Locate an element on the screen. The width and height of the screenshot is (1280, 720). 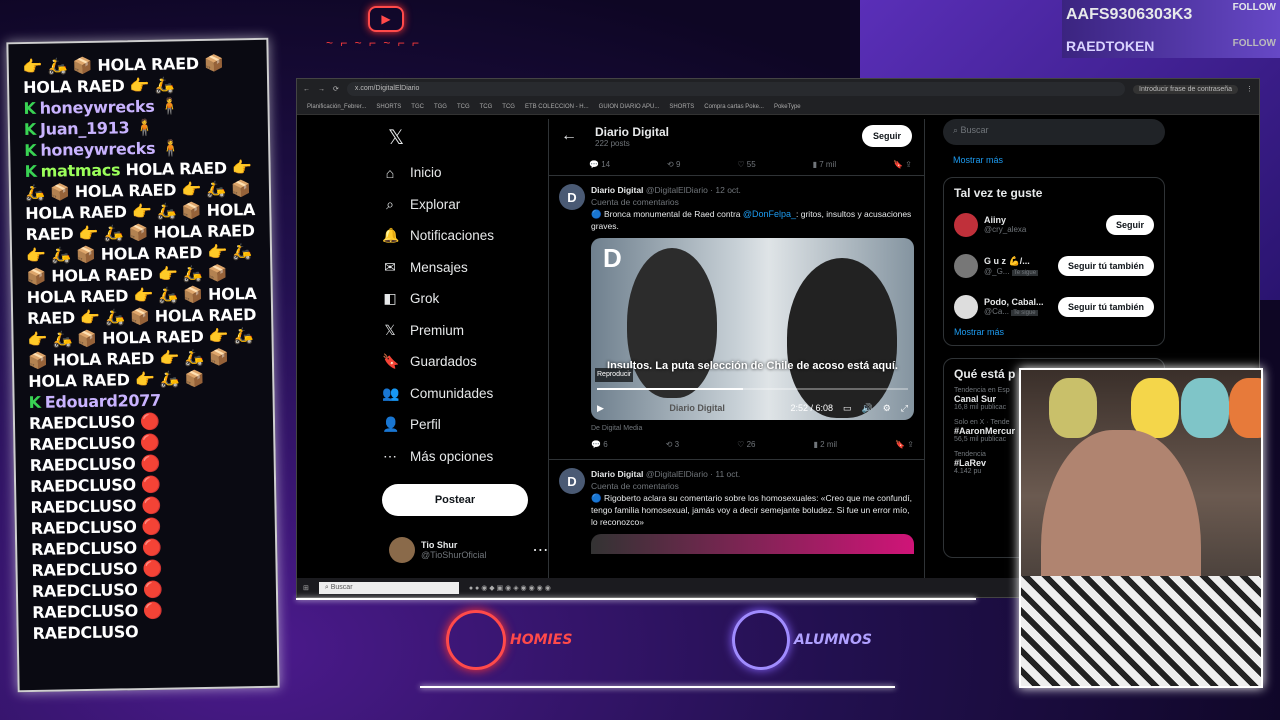
volume-icon: 🔊 is located at coordinates (867, 408).